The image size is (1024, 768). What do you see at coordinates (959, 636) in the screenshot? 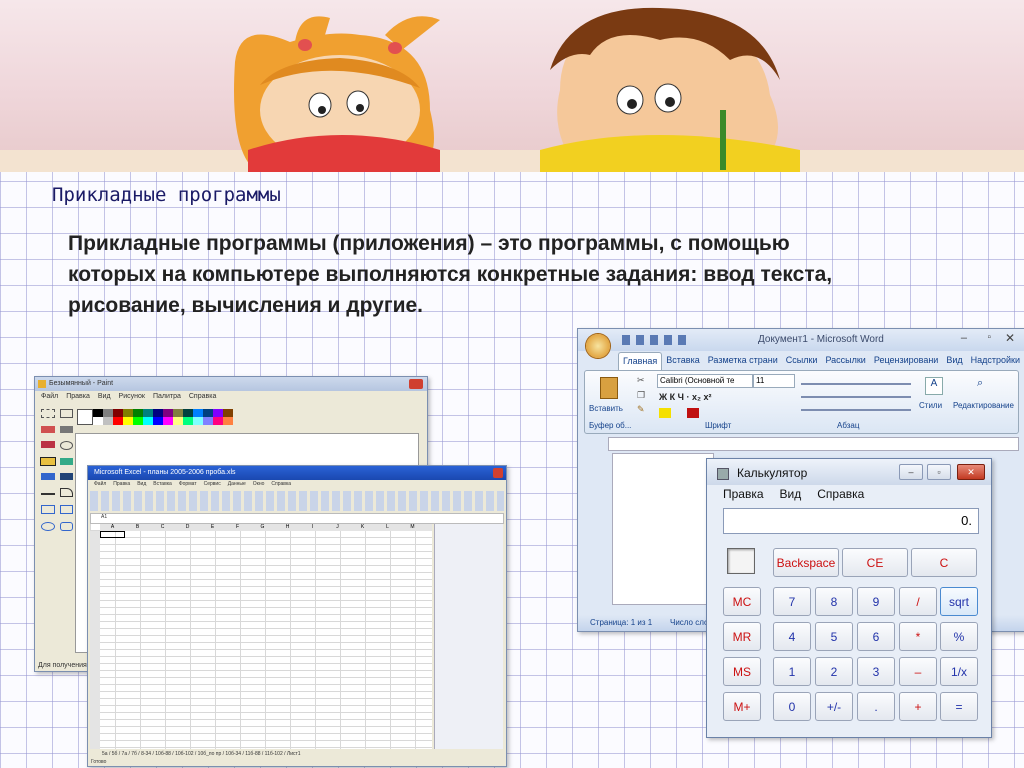
I see `calc-key-function-1-5: %` at bounding box center [959, 636].